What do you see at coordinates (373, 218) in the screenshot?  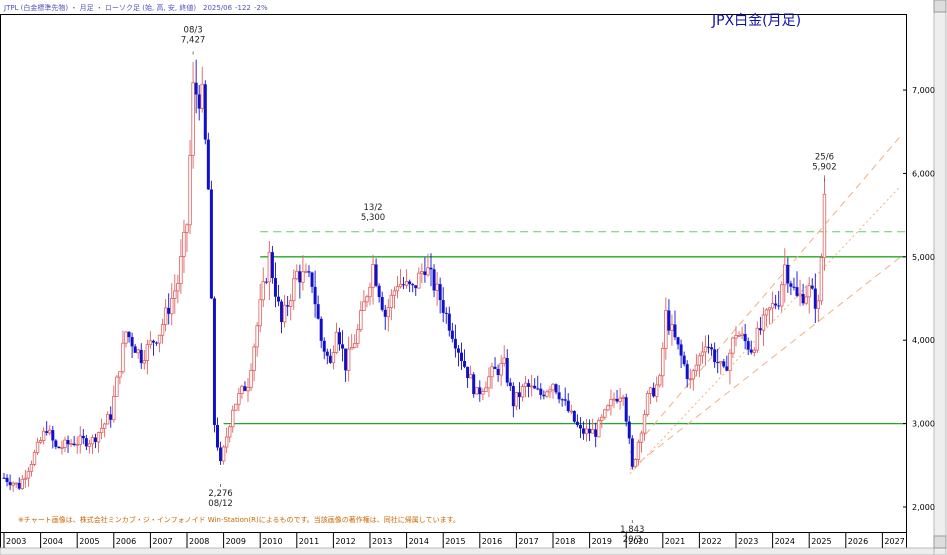 I see `annotation-label: 5,300` at bounding box center [373, 218].